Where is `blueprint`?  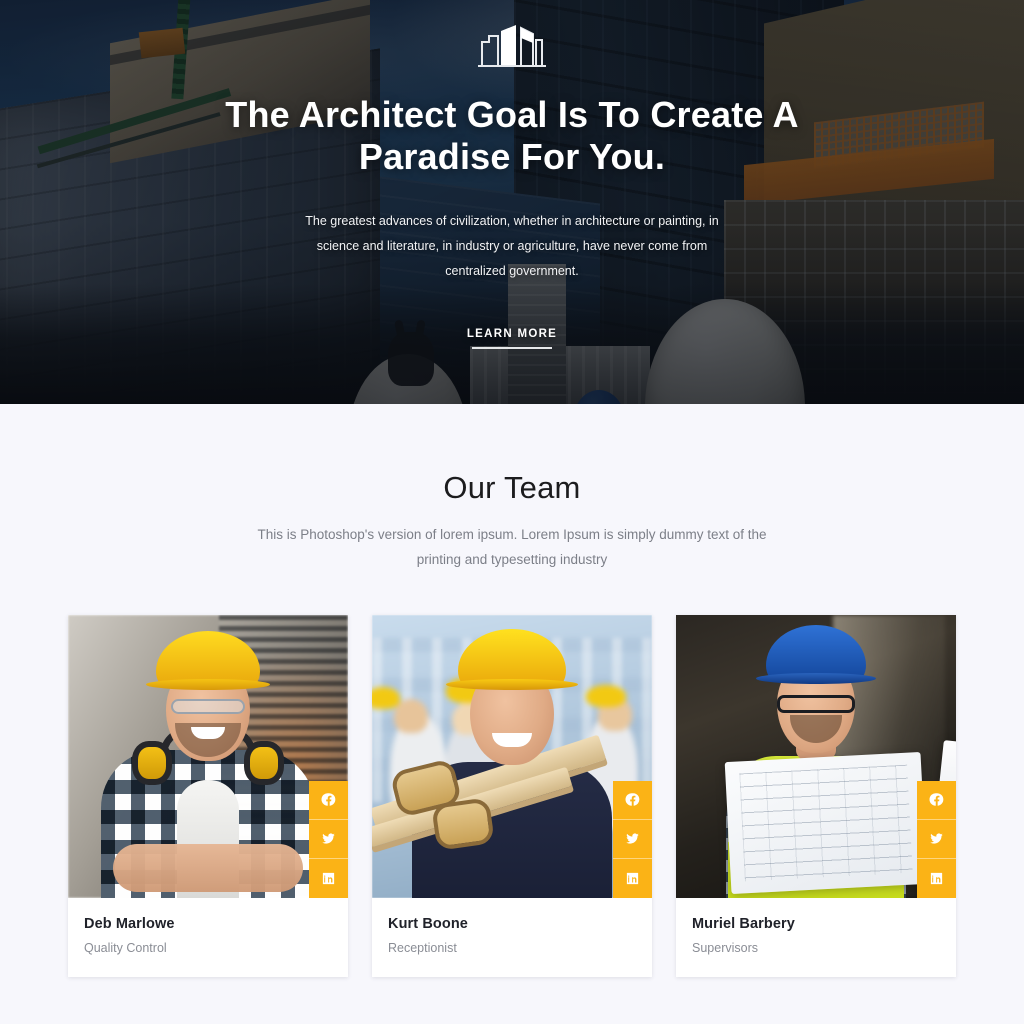 blueprint is located at coordinates (826, 822).